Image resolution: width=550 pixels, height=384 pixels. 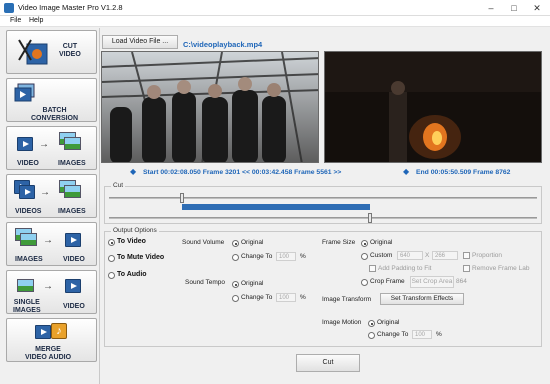 What do you see at coordinates (72, 163) in the screenshot?
I see `sidebar-label-v2i-to: IMAGES` at bounding box center [72, 163].